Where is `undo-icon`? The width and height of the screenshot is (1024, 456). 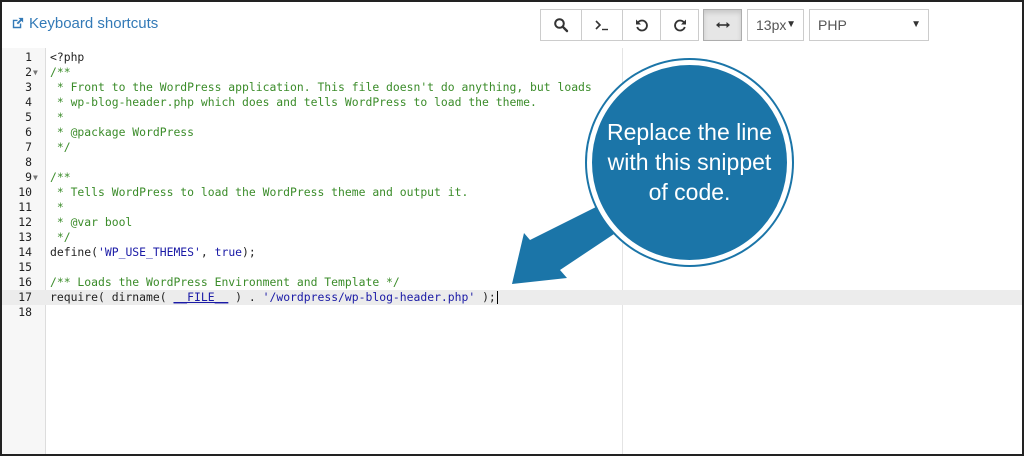
undo-icon is located at coordinates (641, 25).